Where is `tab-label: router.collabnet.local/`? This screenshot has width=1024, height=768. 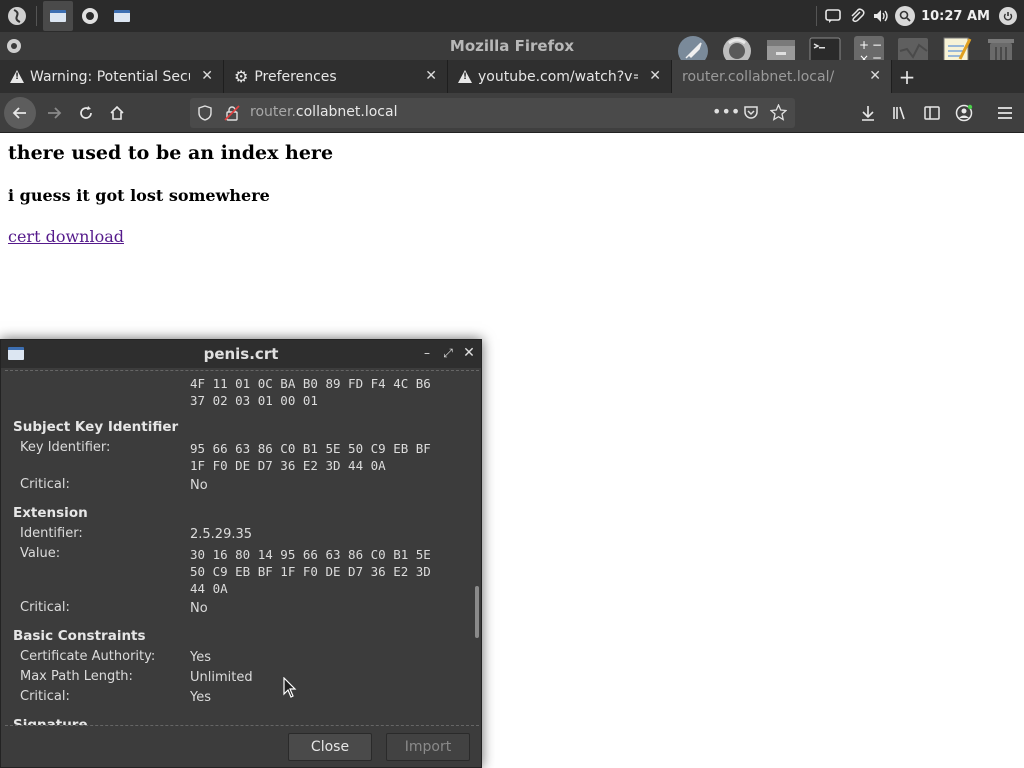 tab-label: router.collabnet.local/ is located at coordinates (758, 76).